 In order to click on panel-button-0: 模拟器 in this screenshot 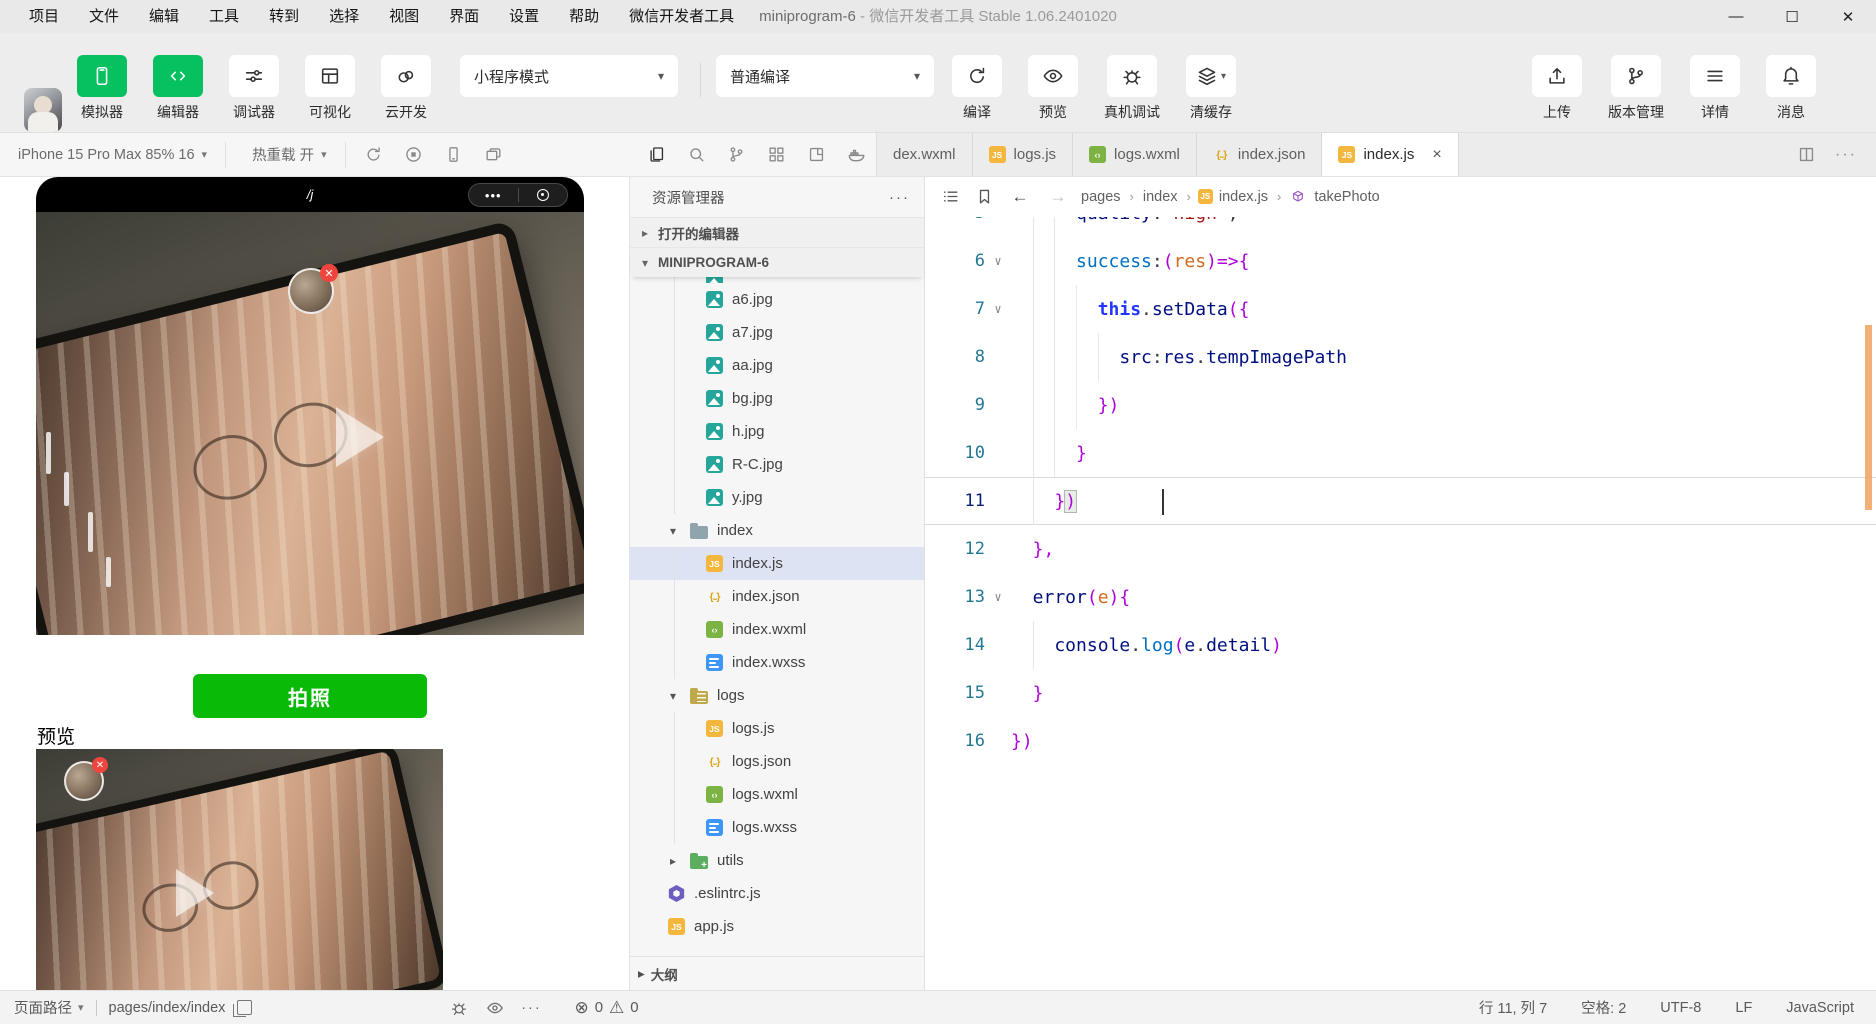, I will do `click(102, 77)`.